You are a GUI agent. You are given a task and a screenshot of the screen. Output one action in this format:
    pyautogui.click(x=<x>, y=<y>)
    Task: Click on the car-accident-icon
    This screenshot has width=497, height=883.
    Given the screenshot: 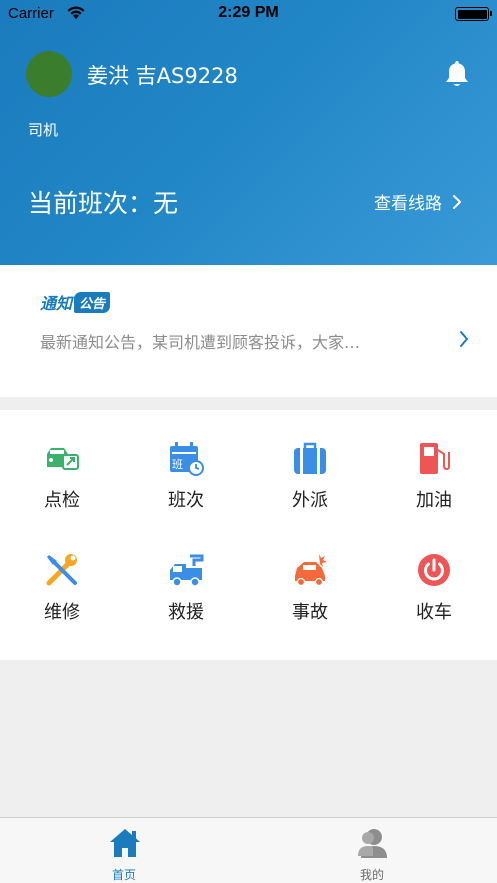 What is the action you would take?
    pyautogui.click(x=311, y=570)
    